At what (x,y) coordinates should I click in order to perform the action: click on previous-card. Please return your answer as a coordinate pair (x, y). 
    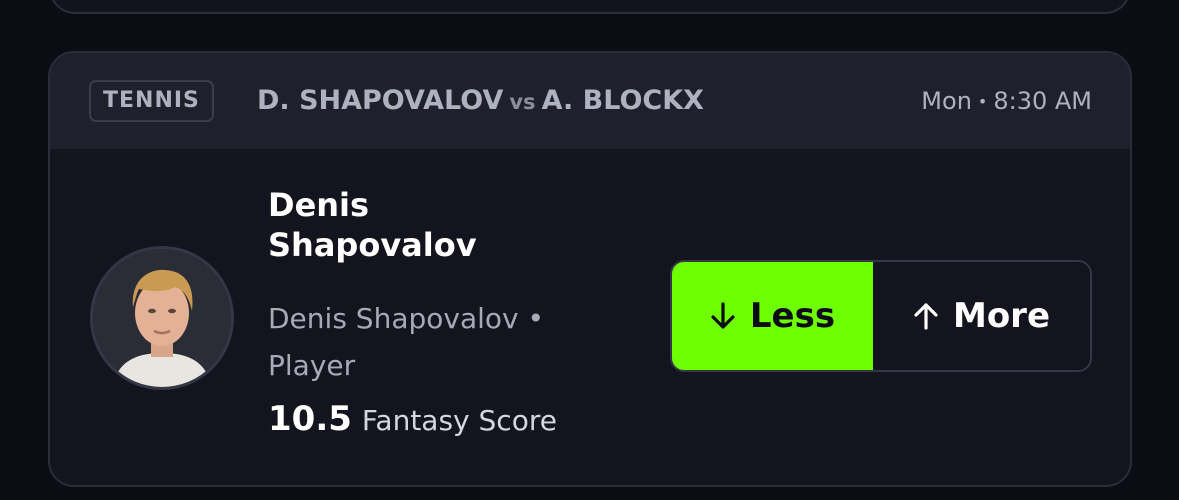
    Looking at the image, I should click on (590, 7).